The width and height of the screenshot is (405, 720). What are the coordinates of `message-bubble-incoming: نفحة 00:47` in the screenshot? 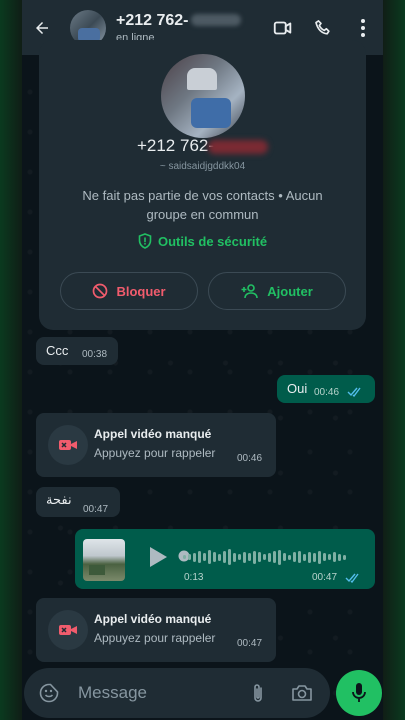 It's located at (78, 502).